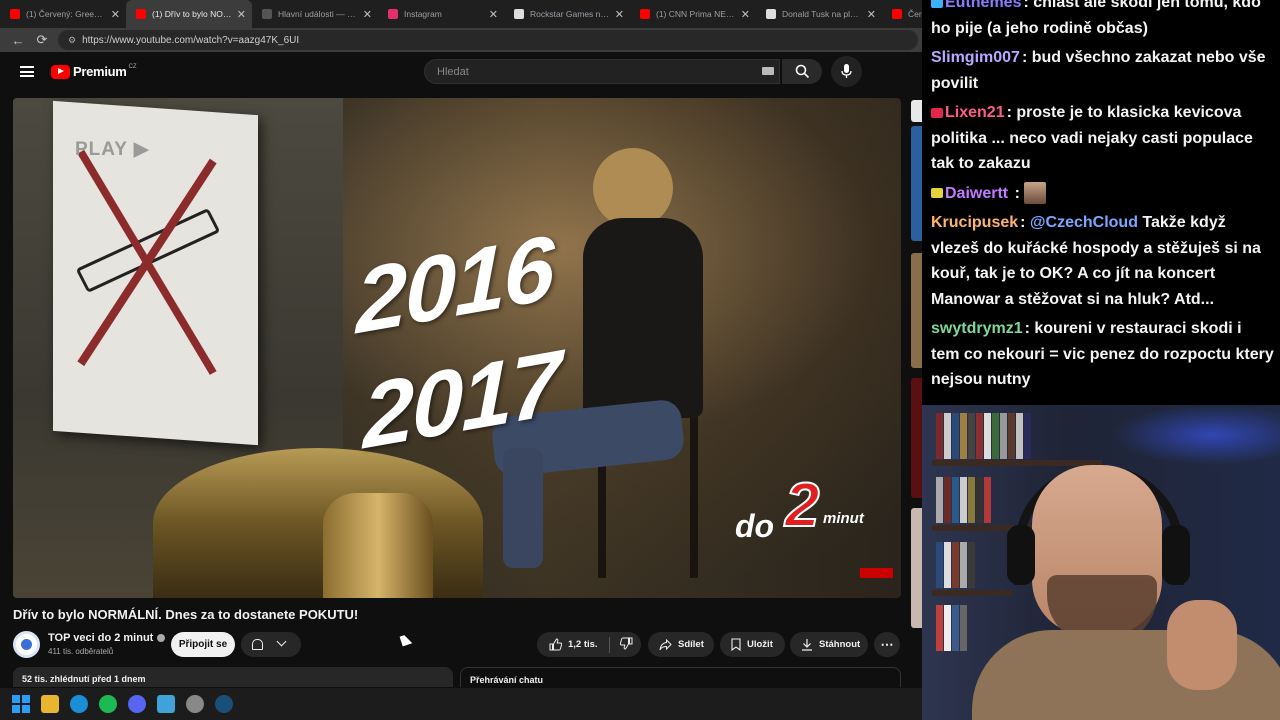 The height and width of the screenshot is (720, 1280). I want to click on chat-username: Slimgim007, so click(975, 57).